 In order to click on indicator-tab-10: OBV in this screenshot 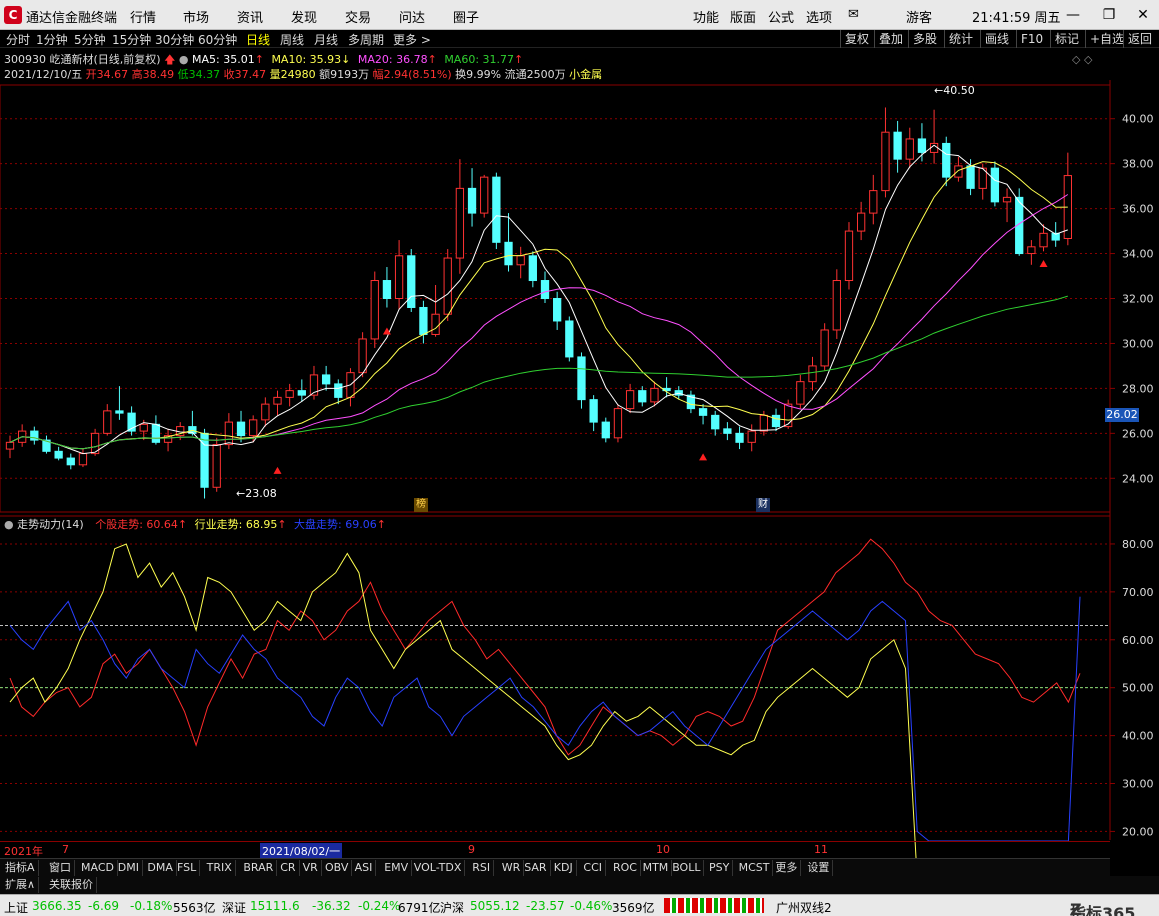, I will do `click(337, 868)`.